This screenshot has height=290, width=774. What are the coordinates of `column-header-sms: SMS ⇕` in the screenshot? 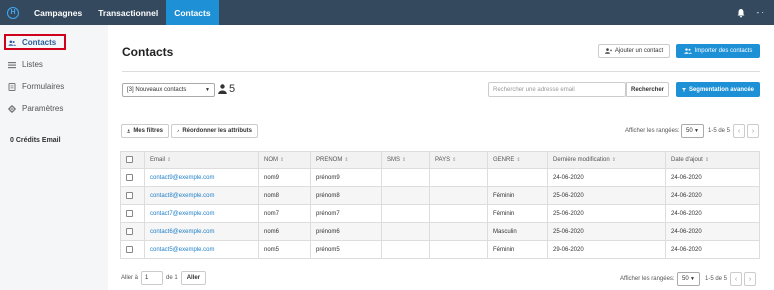 It's located at (405, 160).